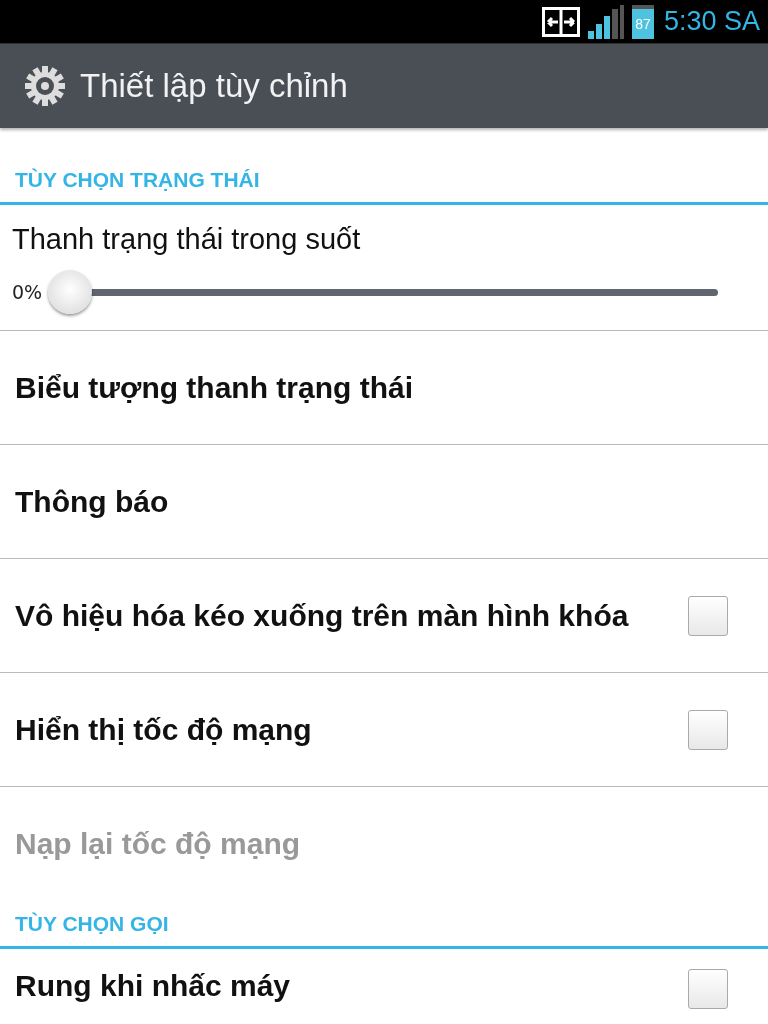  What do you see at coordinates (163, 729) in the screenshot?
I see `setting-label: Hiển thị tốc độ mạng` at bounding box center [163, 729].